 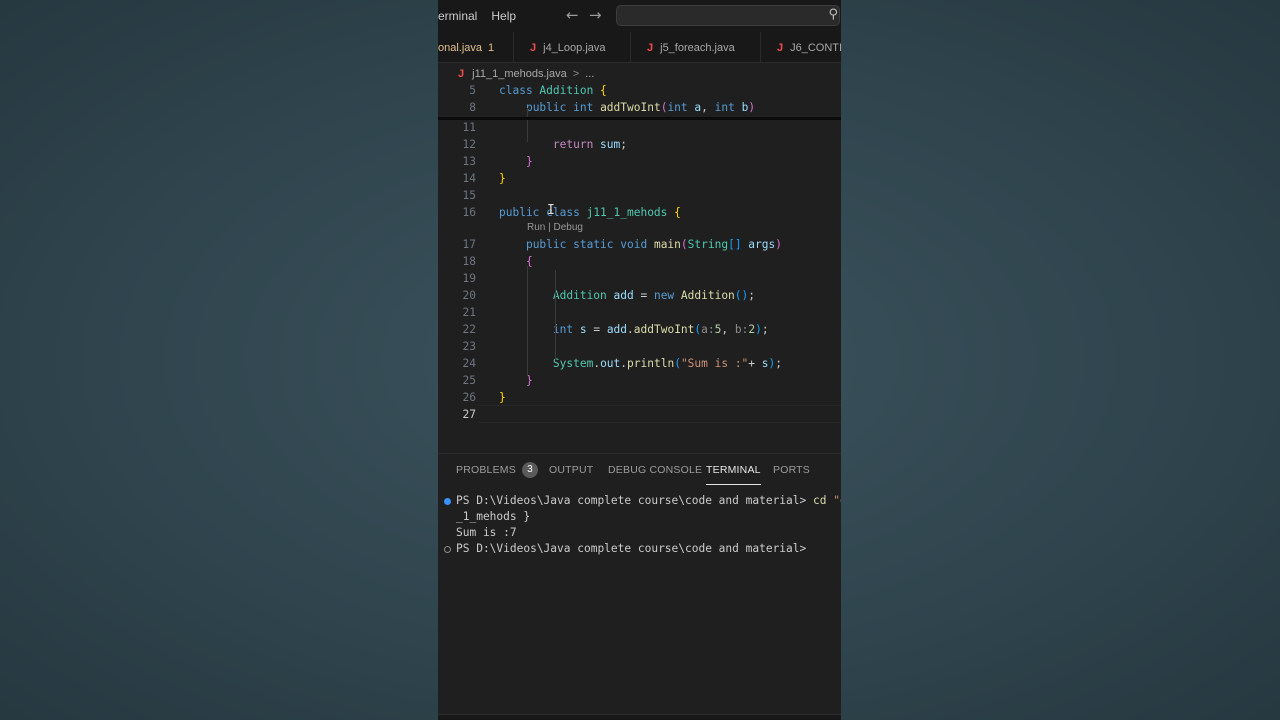 What do you see at coordinates (572, 15) in the screenshot?
I see `arrow-left-icon: ←` at bounding box center [572, 15].